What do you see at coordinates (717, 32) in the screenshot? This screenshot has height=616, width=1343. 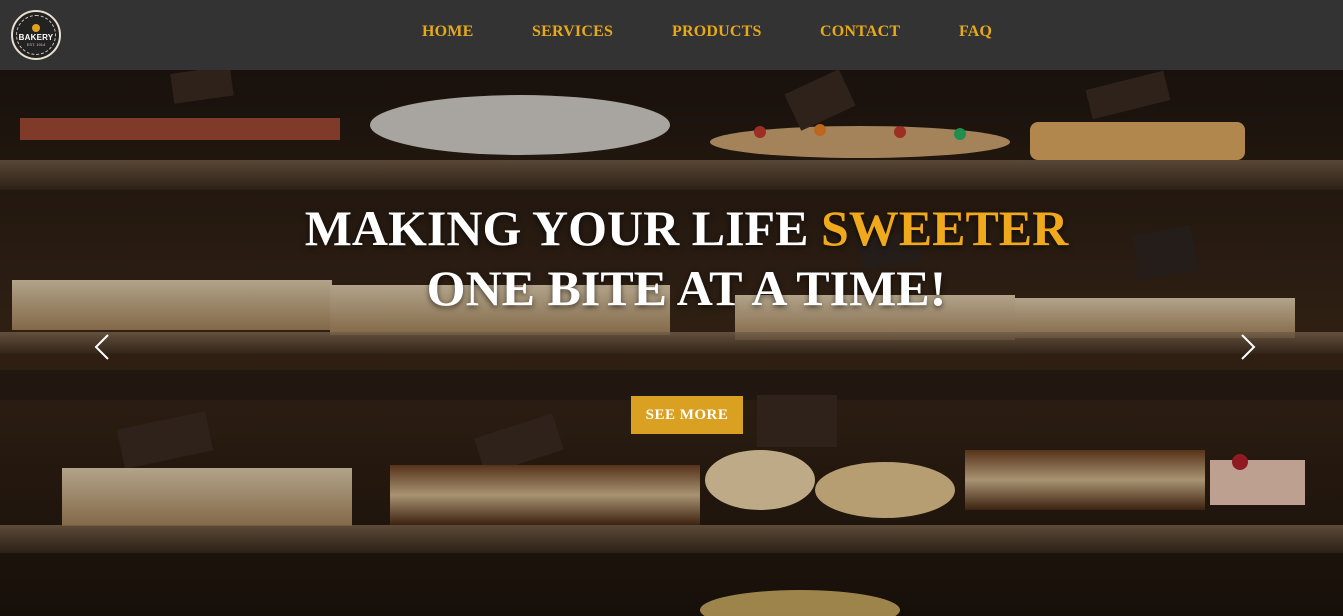 I see `nav-products: PRODUCTS` at bounding box center [717, 32].